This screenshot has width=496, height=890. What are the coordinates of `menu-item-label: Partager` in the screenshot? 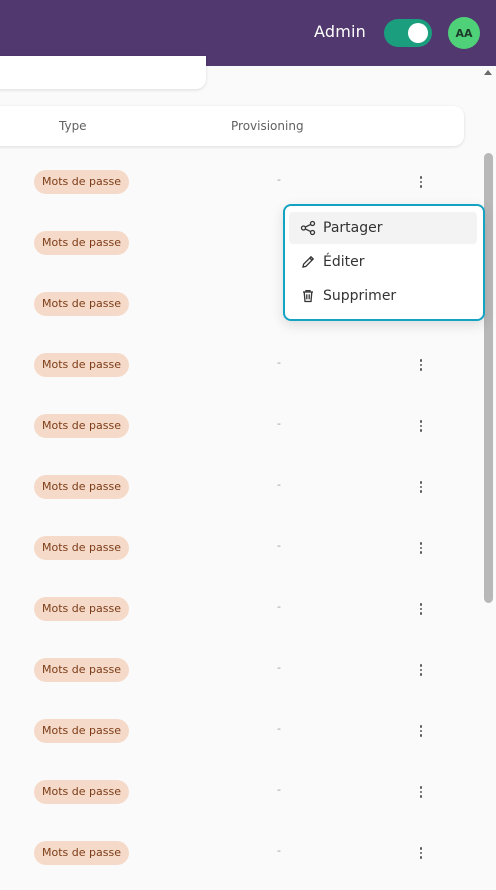 It's located at (353, 228).